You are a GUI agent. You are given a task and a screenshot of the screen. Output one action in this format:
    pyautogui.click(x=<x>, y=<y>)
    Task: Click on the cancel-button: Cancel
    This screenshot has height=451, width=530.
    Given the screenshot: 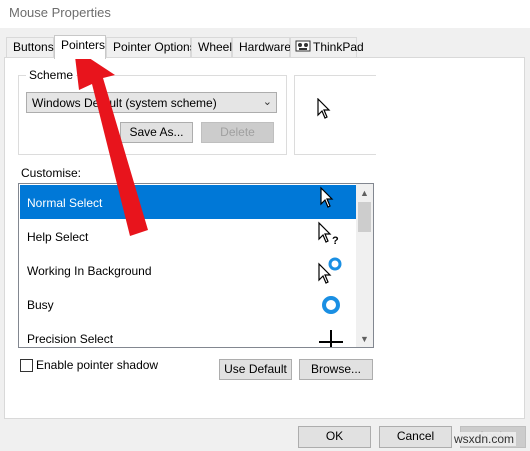 What is the action you would take?
    pyautogui.click(x=415, y=437)
    